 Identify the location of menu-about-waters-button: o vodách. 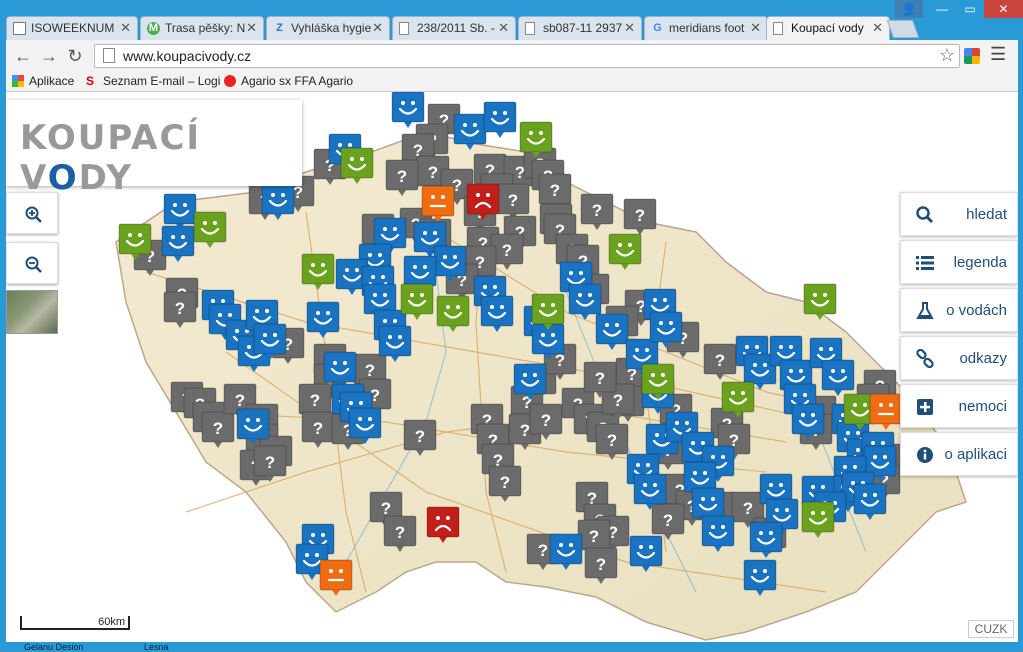
(959, 310).